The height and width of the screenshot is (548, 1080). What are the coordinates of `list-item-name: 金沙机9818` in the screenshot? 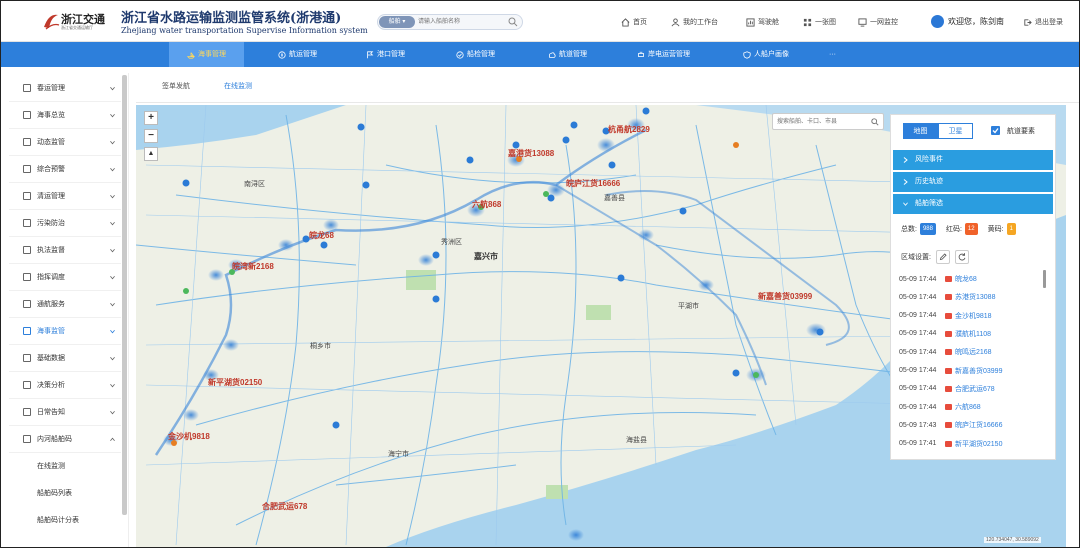 It's located at (973, 316).